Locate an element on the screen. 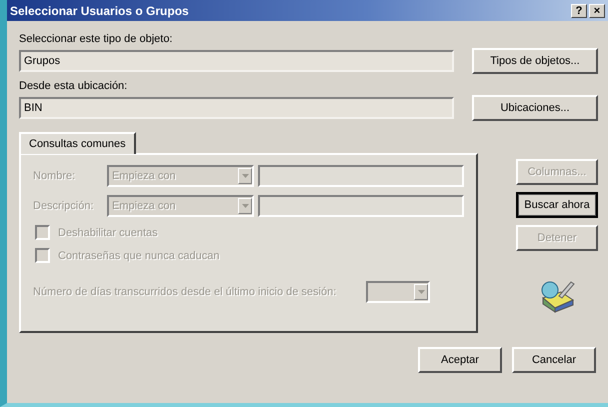  input-field: BIN is located at coordinates (236, 108).